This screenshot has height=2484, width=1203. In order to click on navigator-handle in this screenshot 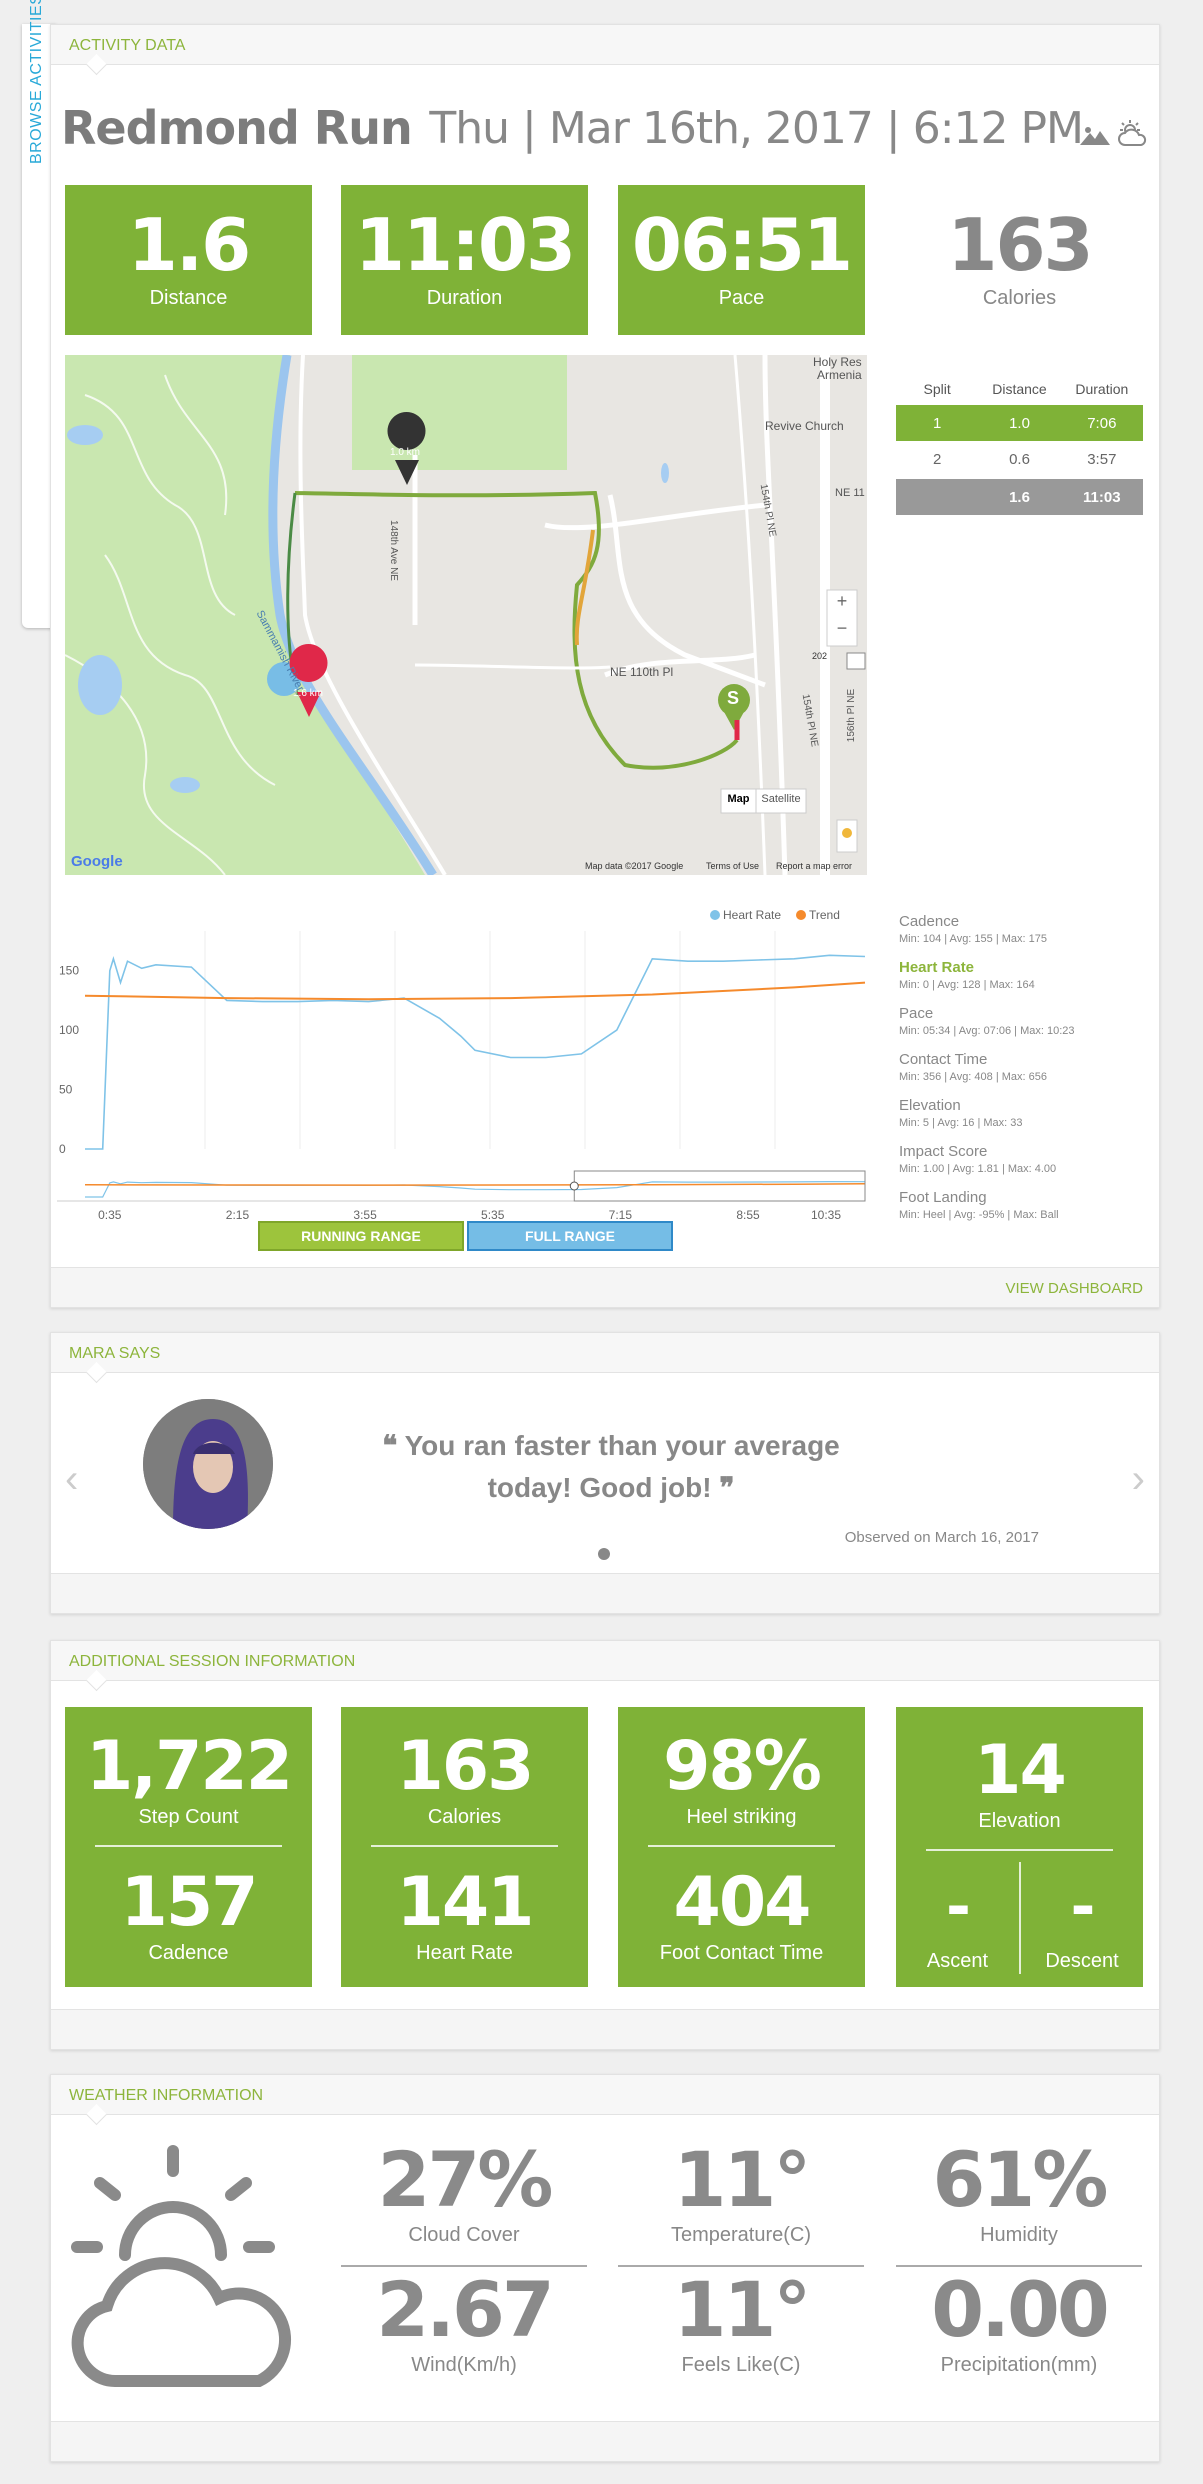, I will do `click(574, 1186)`.